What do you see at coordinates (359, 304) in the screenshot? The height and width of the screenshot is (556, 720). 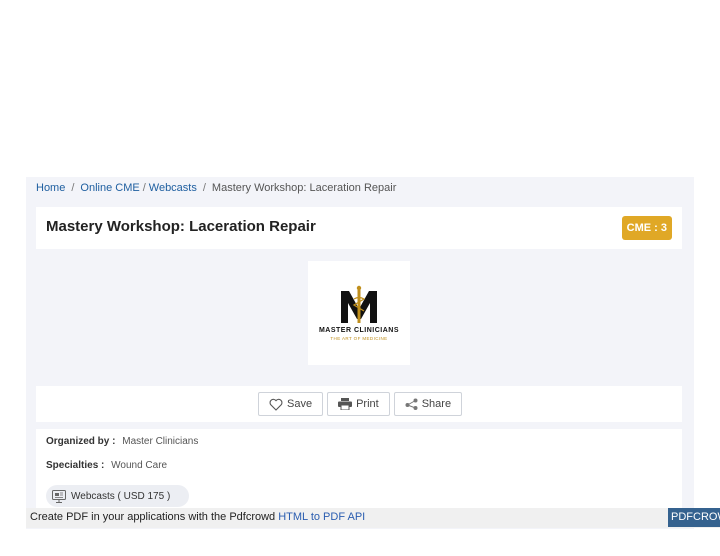 I see `master-clinicians-logo-icon` at bounding box center [359, 304].